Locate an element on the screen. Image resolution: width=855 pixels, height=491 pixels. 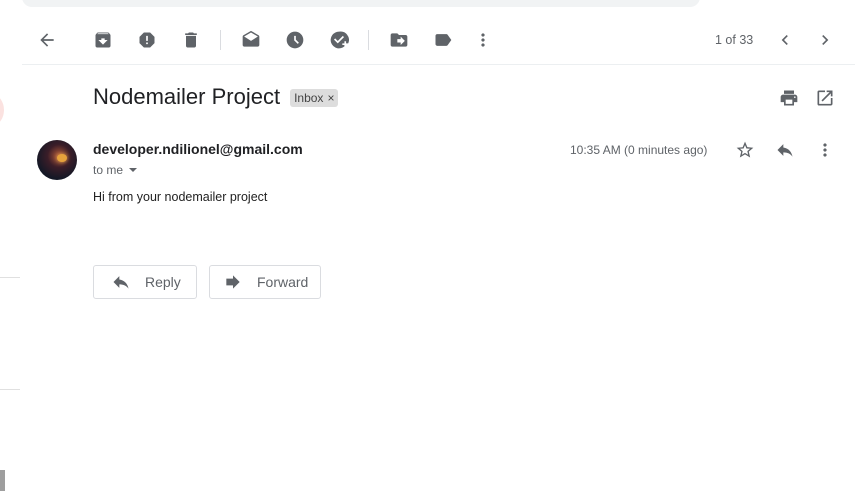
add-to-tasks-icon is located at coordinates (339, 40).